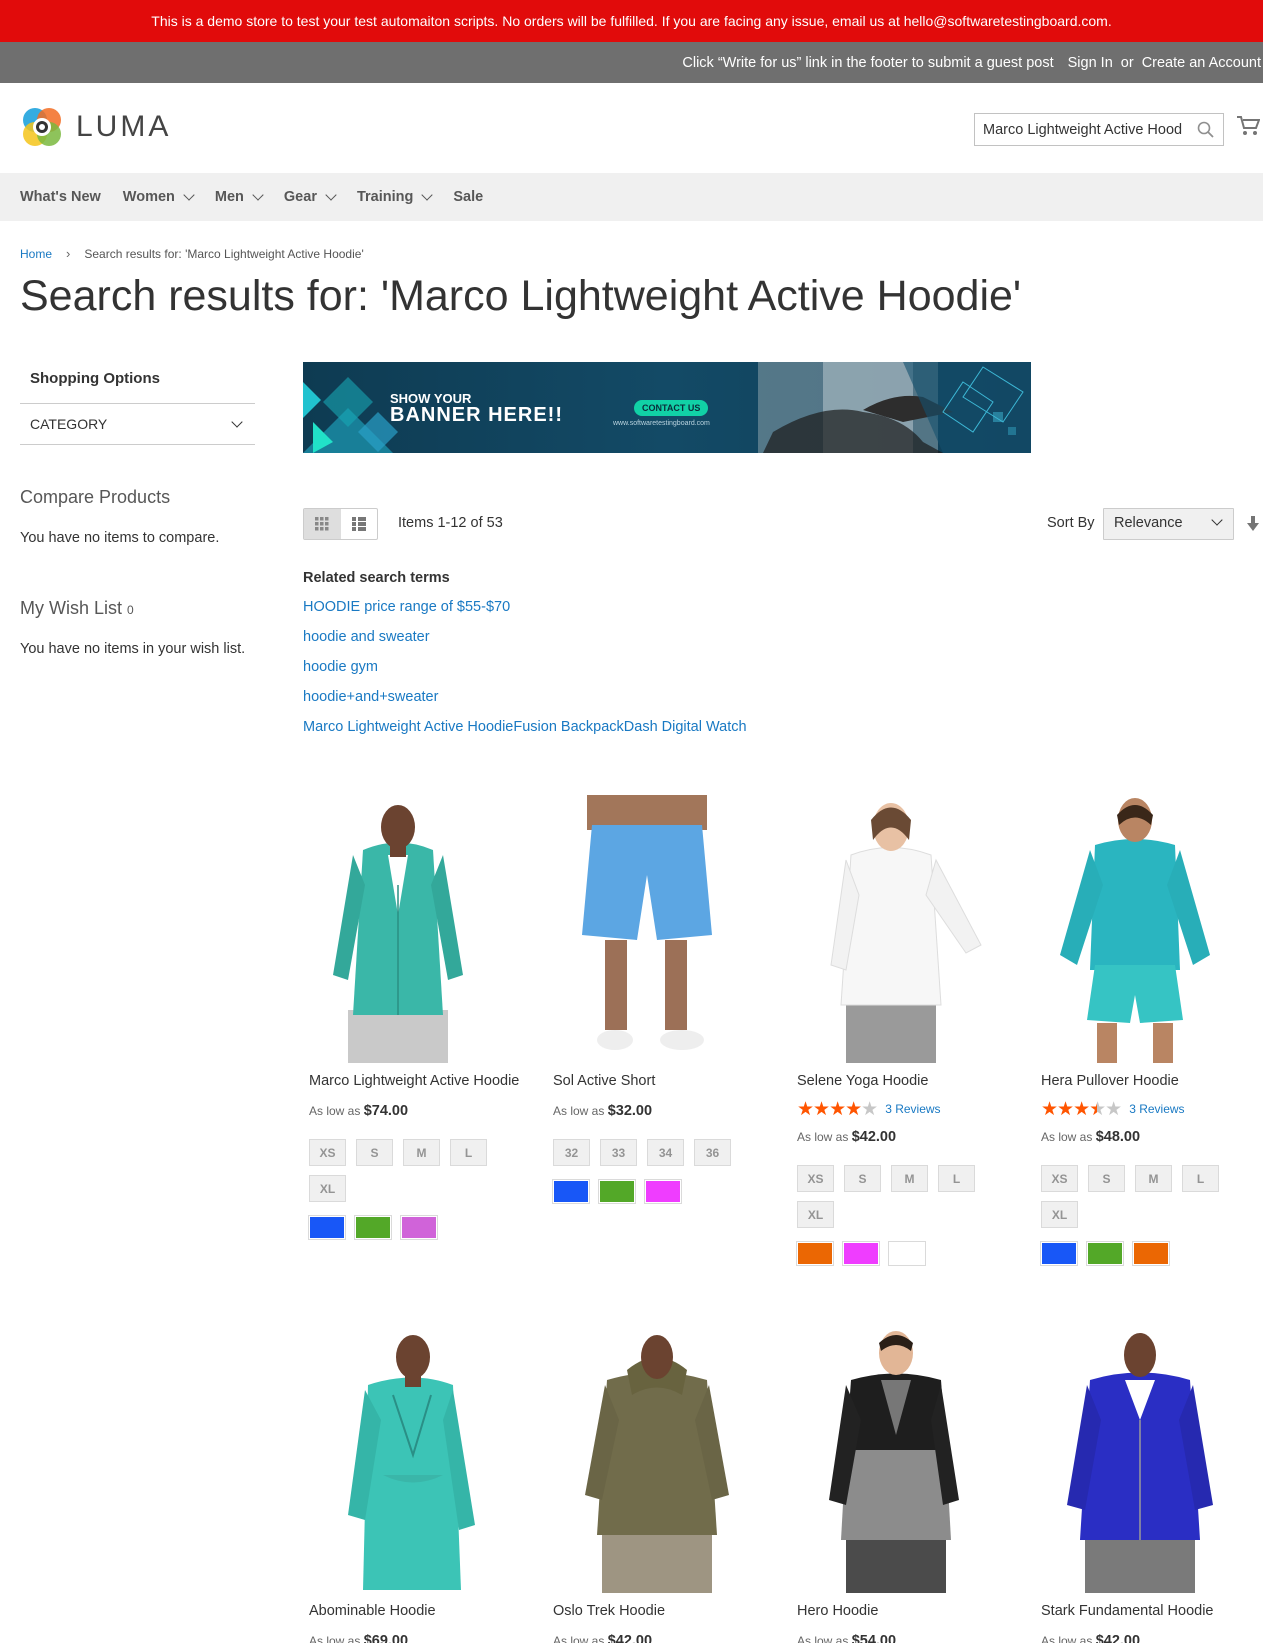 The image size is (1263, 1643). Describe the element at coordinates (359, 524) in the screenshot. I see `list-view-button` at that location.